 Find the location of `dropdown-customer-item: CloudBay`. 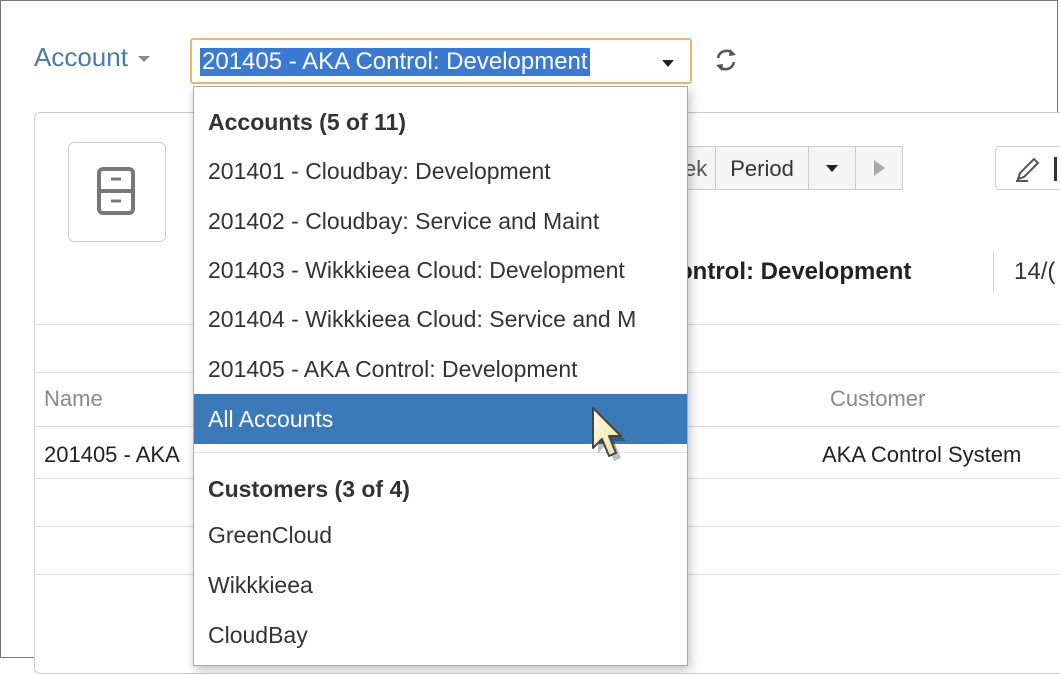

dropdown-customer-item: CloudBay is located at coordinates (440, 635).